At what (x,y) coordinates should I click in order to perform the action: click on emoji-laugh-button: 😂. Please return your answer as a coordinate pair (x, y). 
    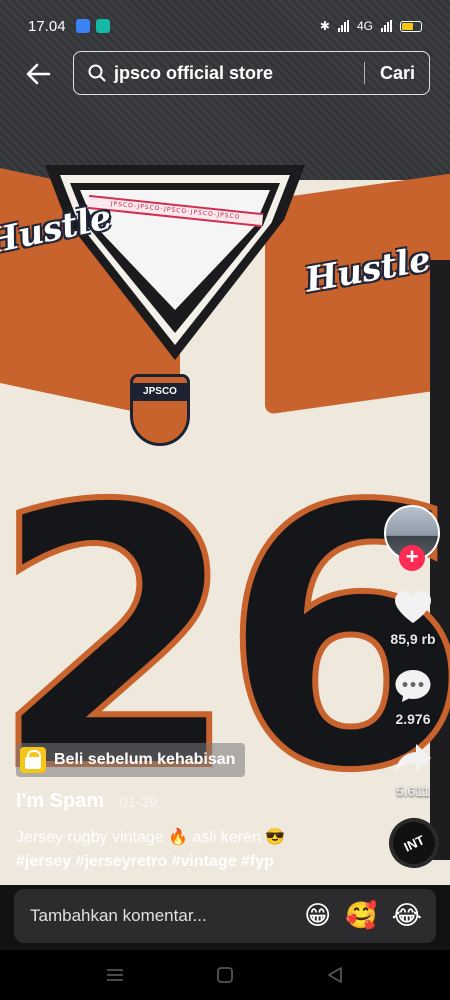
    Looking at the image, I should click on (407, 916).